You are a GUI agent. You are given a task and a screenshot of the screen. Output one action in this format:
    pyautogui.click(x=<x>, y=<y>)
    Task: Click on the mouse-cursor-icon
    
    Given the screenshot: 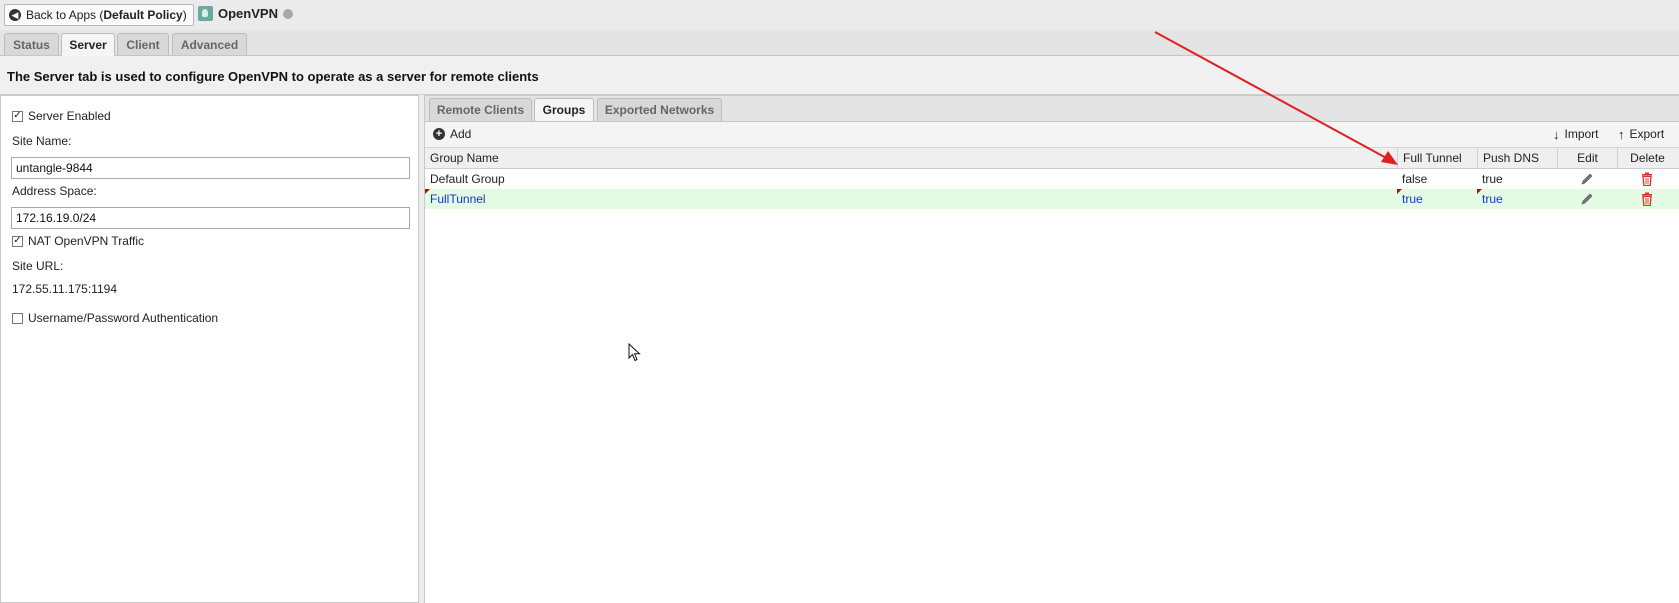 What is the action you would take?
    pyautogui.click(x=634, y=352)
    